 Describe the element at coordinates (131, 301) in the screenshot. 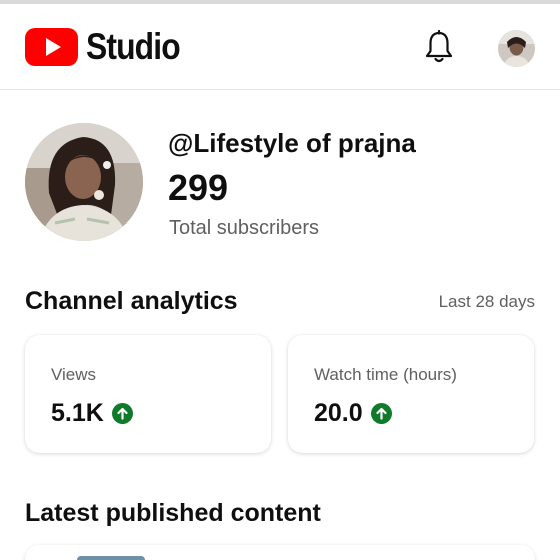

I see `analytics-title: Channel analytics` at that location.